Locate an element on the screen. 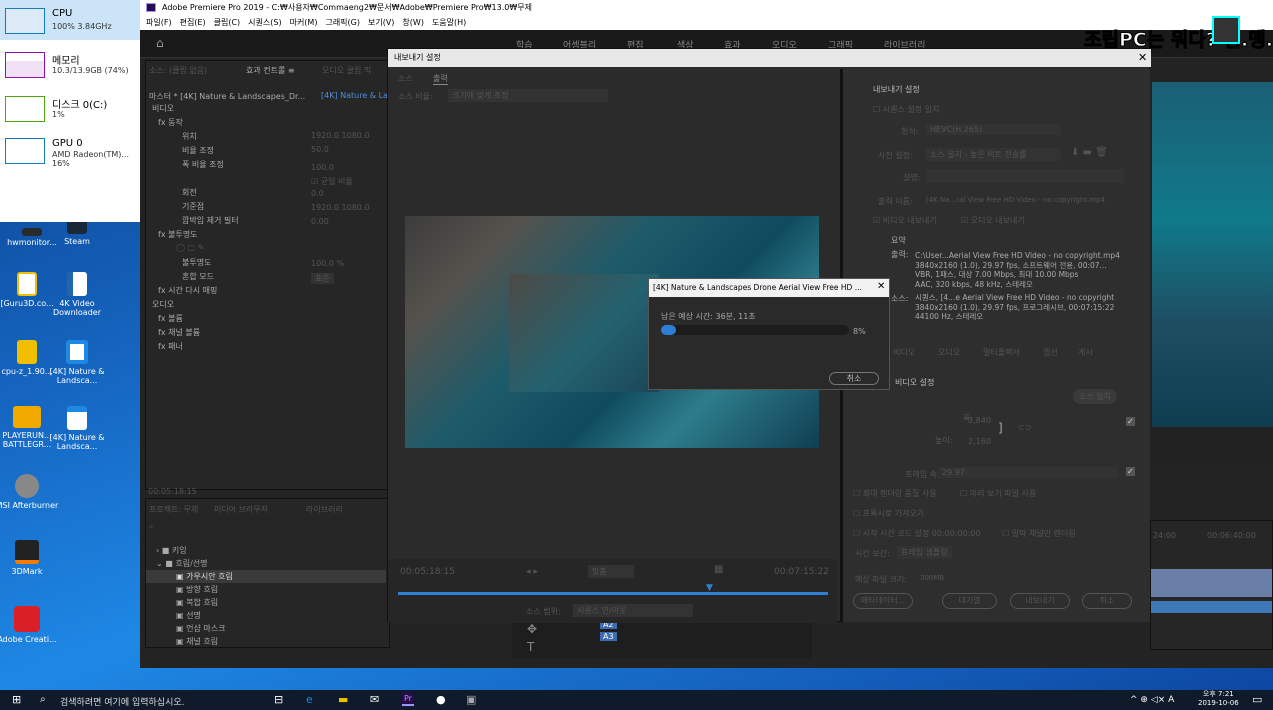  effect-volume: fx 볼륨 is located at coordinates (170, 318).